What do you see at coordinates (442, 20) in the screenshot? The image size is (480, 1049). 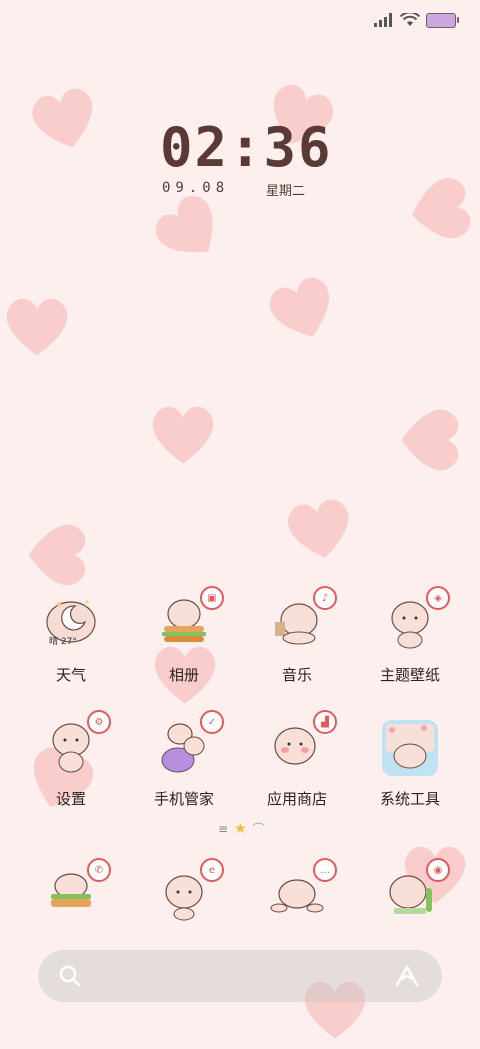 I see `battery-icon` at bounding box center [442, 20].